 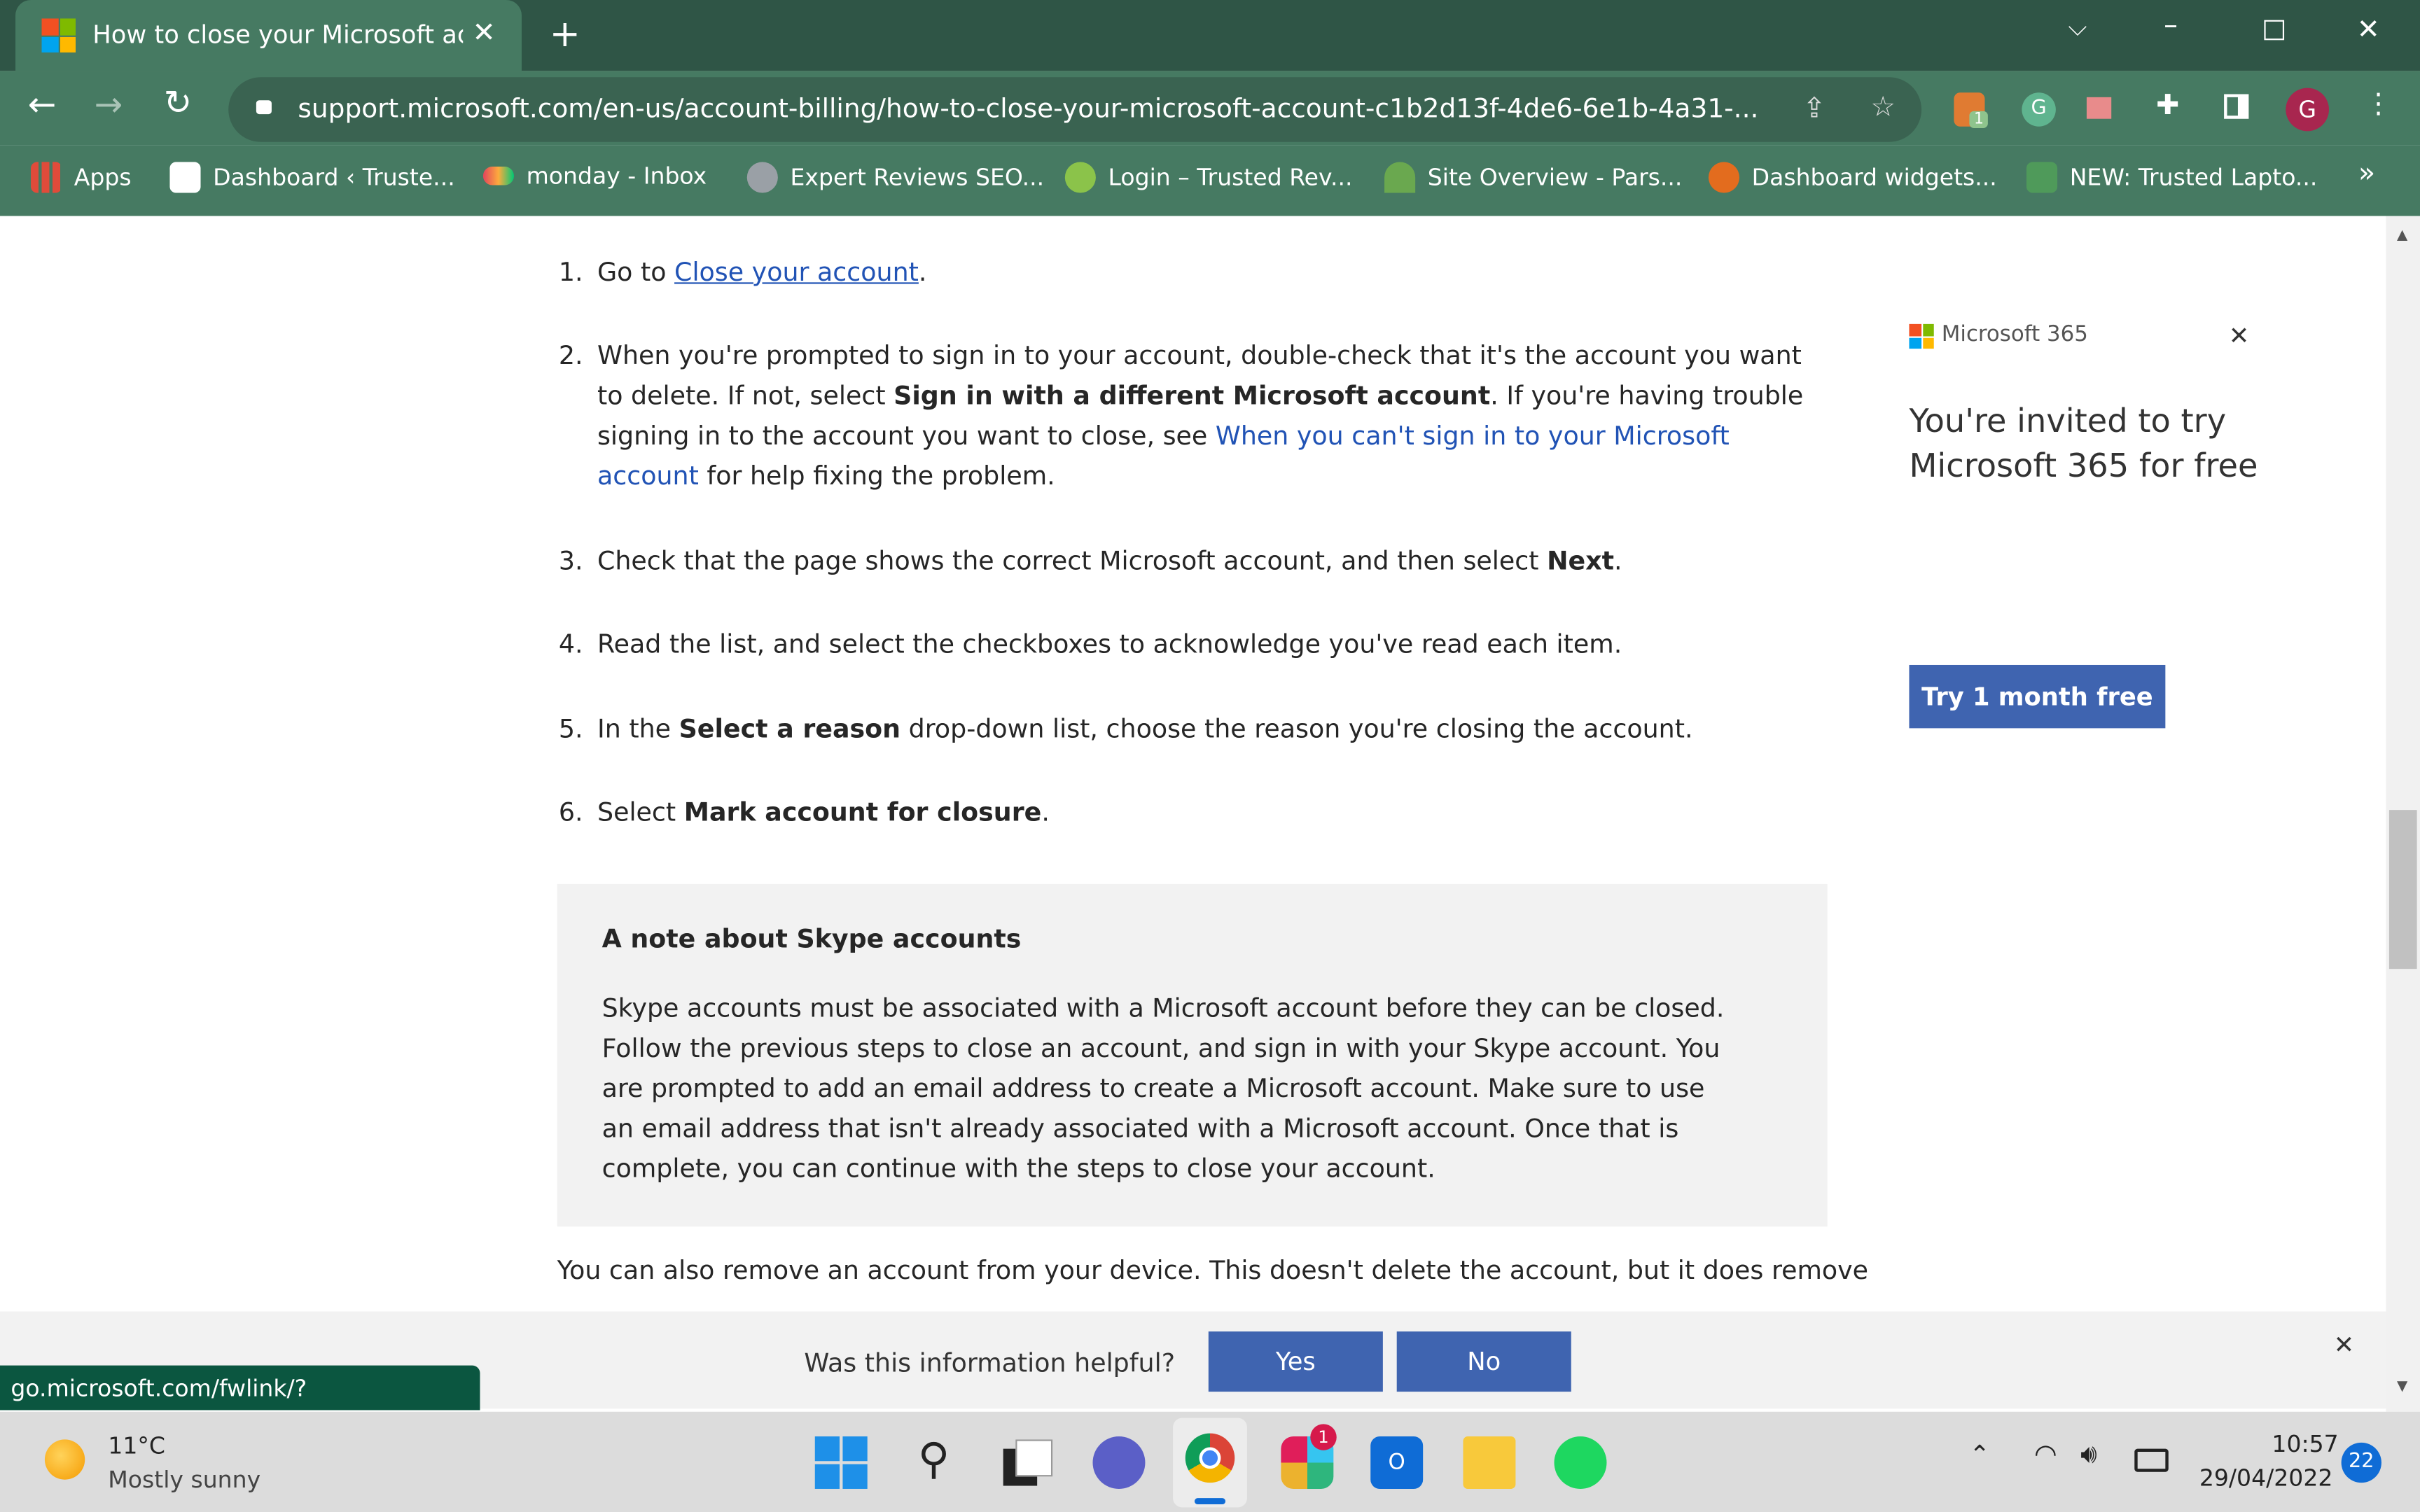 I want to click on weather-sun-icon, so click(x=64, y=1459).